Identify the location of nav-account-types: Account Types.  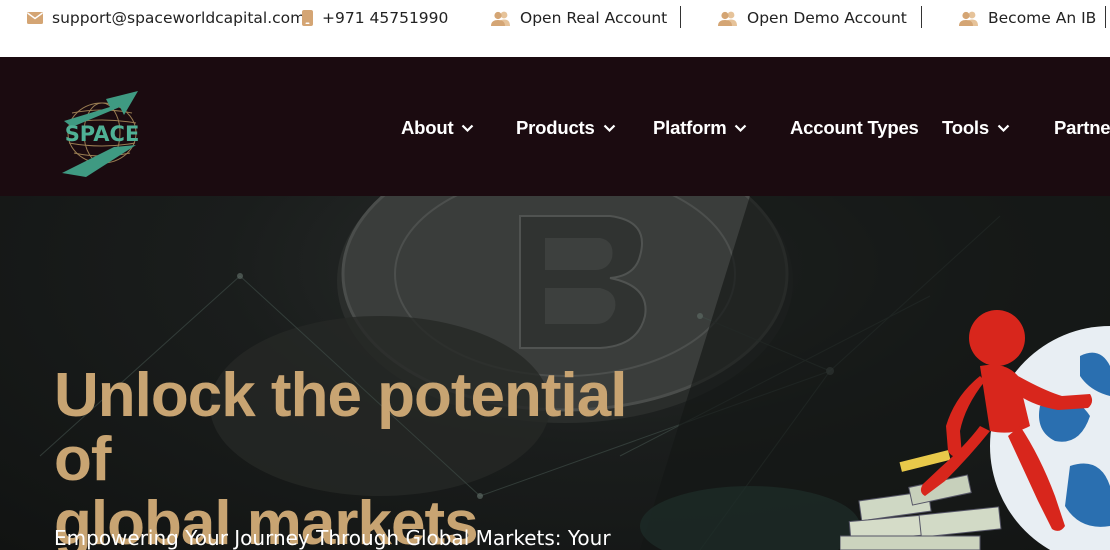
(854, 128).